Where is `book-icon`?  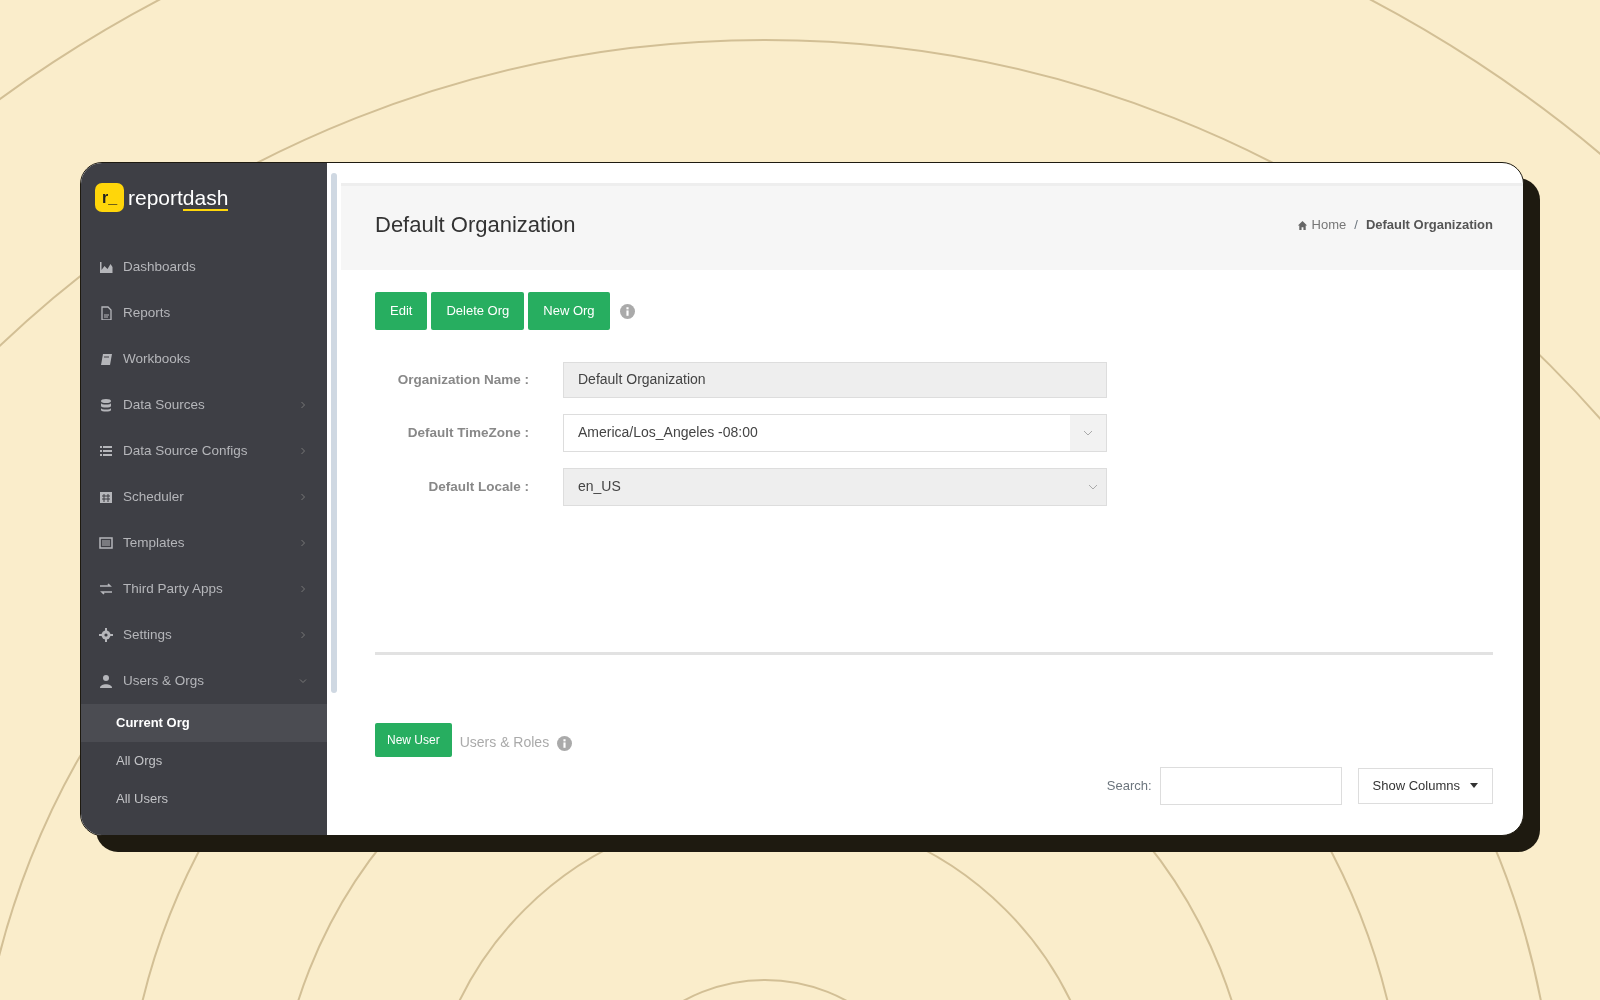 book-icon is located at coordinates (106, 359).